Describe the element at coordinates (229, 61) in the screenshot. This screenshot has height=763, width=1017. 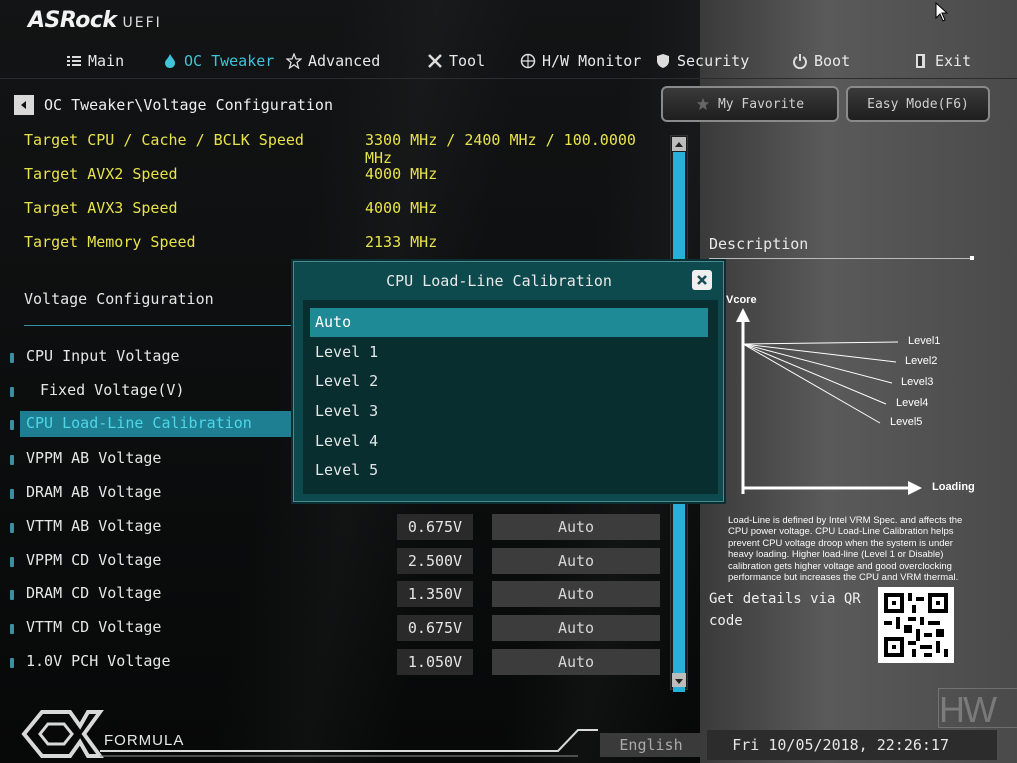
I see `tab-oc-tweaker-label: OC Tweaker` at that location.